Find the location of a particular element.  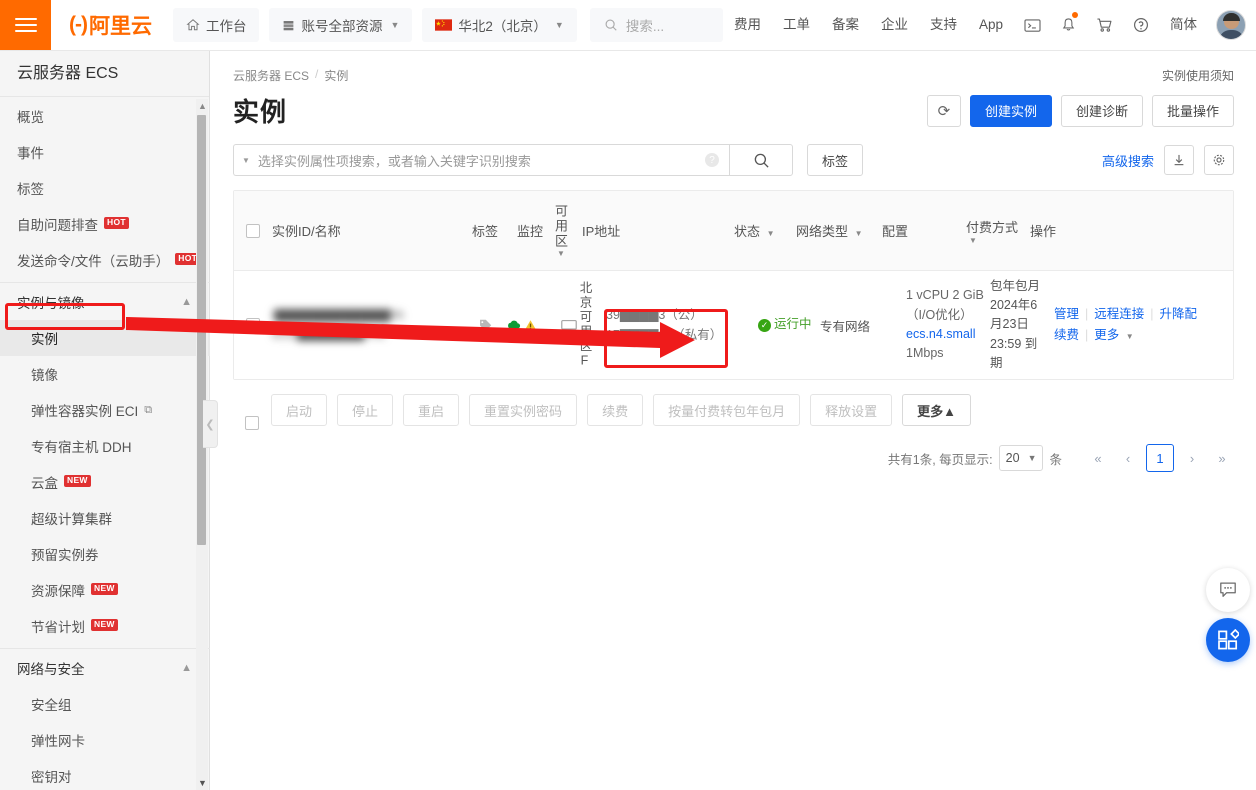

cell-instance-id: i▇▇▇▇▇▇▇▇▇▇▇▇hh iZ2Z▇▇▇▇▇▇▇hhZ is located at coordinates (368, 325).